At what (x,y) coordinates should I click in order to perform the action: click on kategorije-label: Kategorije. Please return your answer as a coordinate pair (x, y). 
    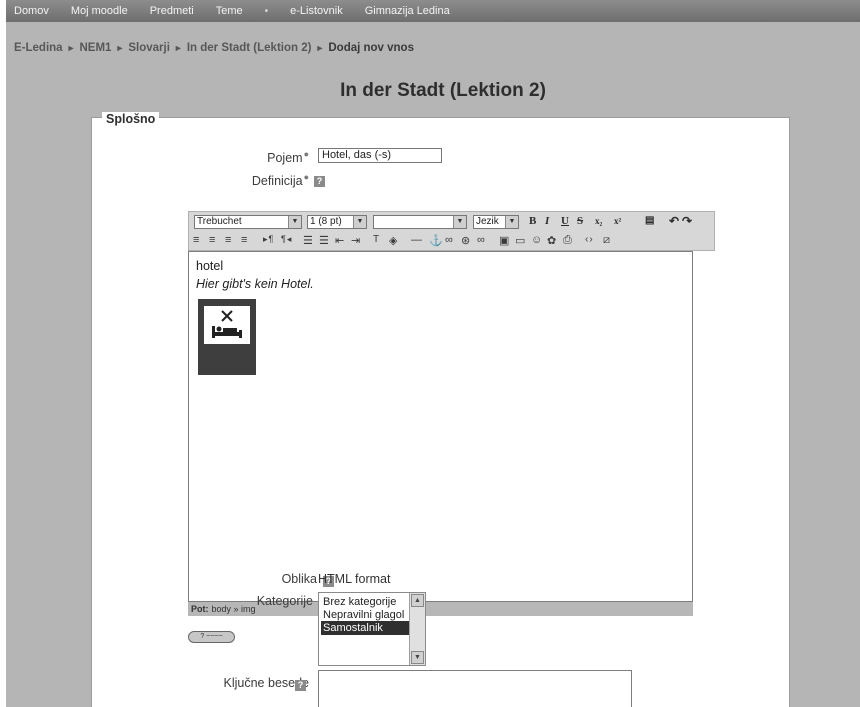
    Looking at the image, I should click on (284, 601).